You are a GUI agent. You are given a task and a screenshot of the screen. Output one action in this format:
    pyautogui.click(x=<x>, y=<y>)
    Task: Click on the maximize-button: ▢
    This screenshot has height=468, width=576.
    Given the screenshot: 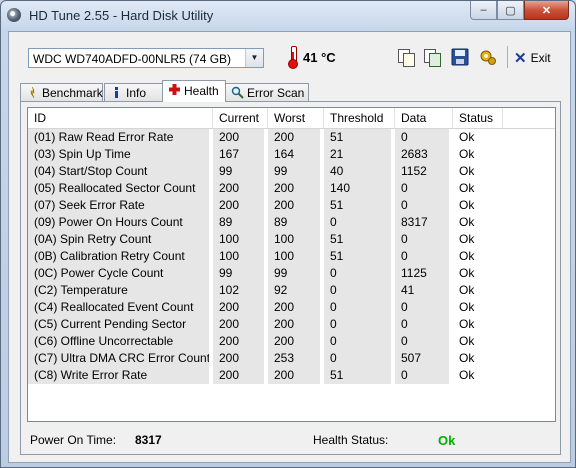 What is the action you would take?
    pyautogui.click(x=510, y=10)
    